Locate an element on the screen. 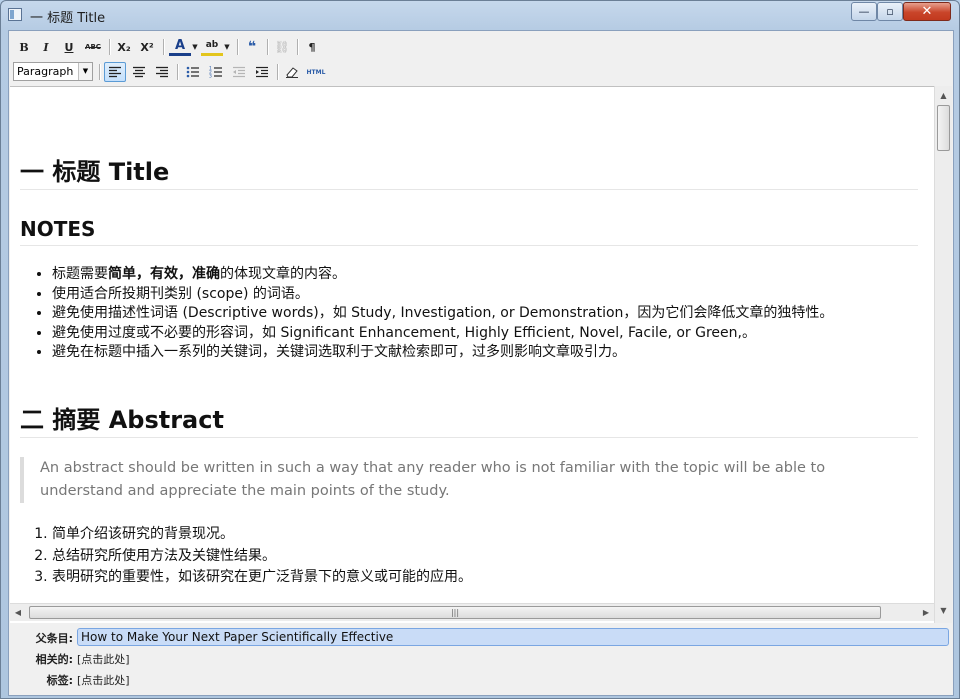  horizontal-scroll-thumb: ||| is located at coordinates (455, 612).